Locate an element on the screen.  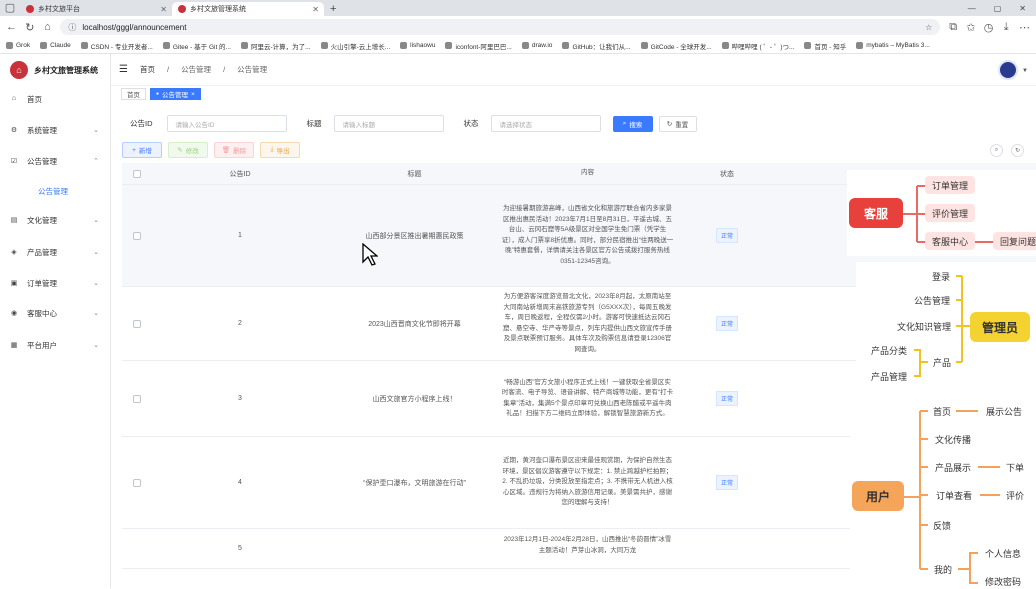
tag-announcement: ● 公告管理 × is located at coordinates (175, 94).